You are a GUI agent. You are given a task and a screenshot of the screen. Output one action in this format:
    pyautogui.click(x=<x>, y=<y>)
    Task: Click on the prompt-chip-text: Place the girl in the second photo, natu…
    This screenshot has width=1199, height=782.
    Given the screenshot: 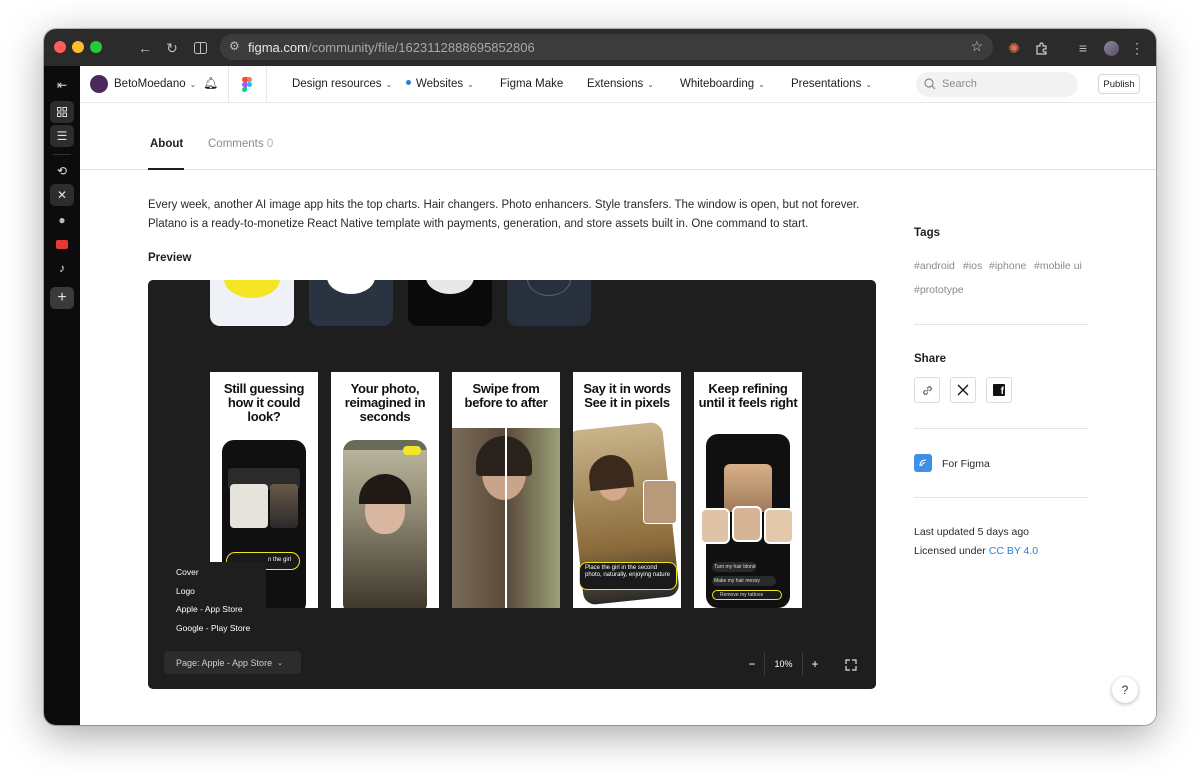 What is the action you would take?
    pyautogui.click(x=627, y=571)
    